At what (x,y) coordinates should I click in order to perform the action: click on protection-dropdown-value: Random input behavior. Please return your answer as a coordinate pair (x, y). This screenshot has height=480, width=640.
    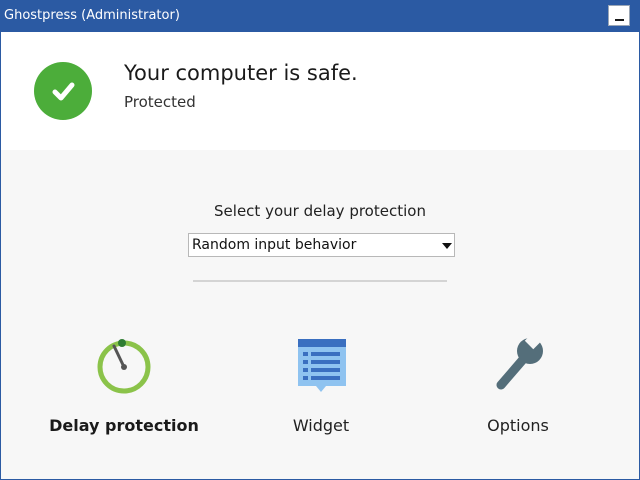
    Looking at the image, I should click on (274, 245).